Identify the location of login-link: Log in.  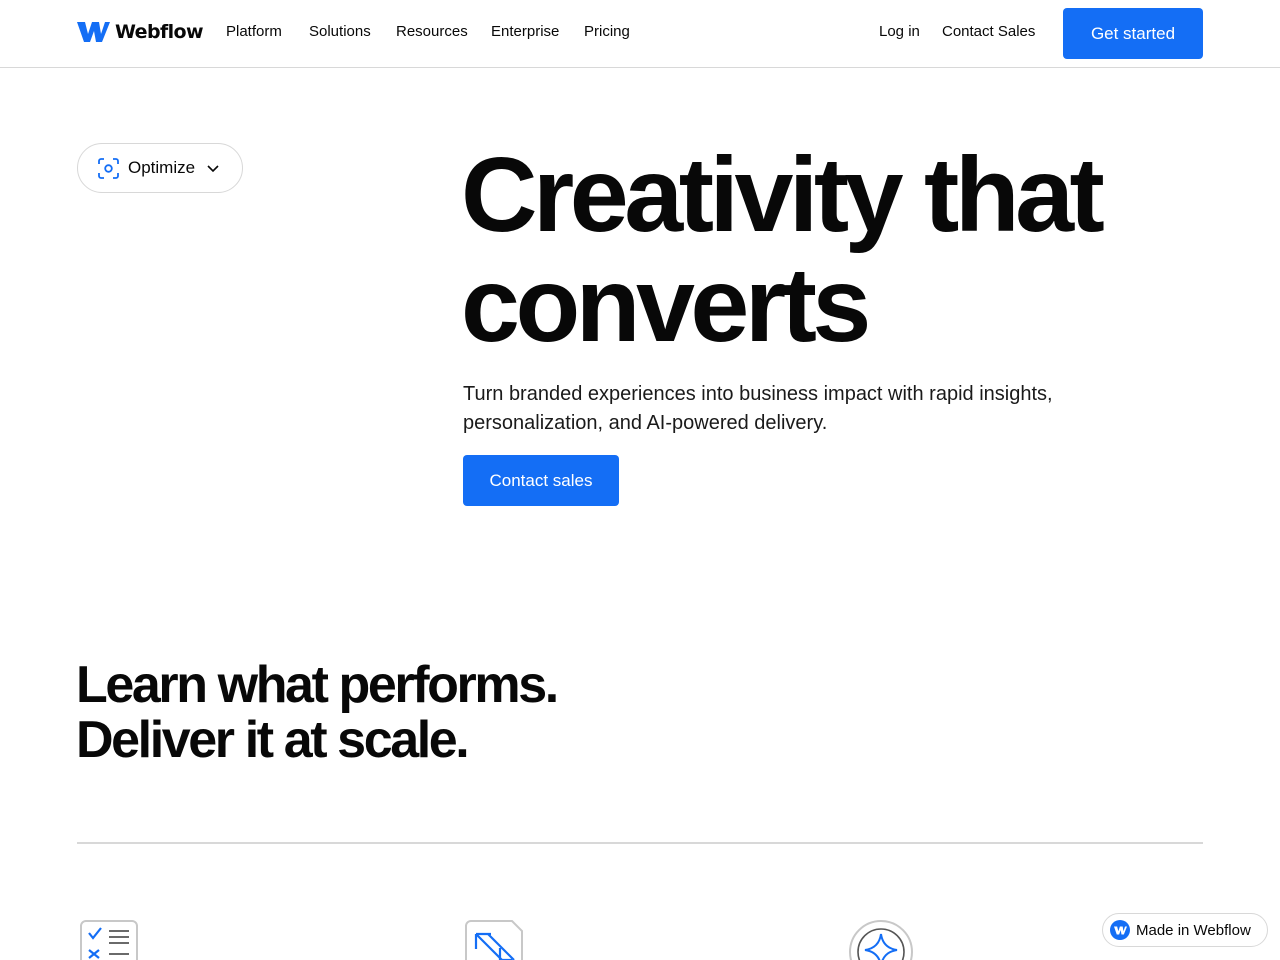
(899, 32).